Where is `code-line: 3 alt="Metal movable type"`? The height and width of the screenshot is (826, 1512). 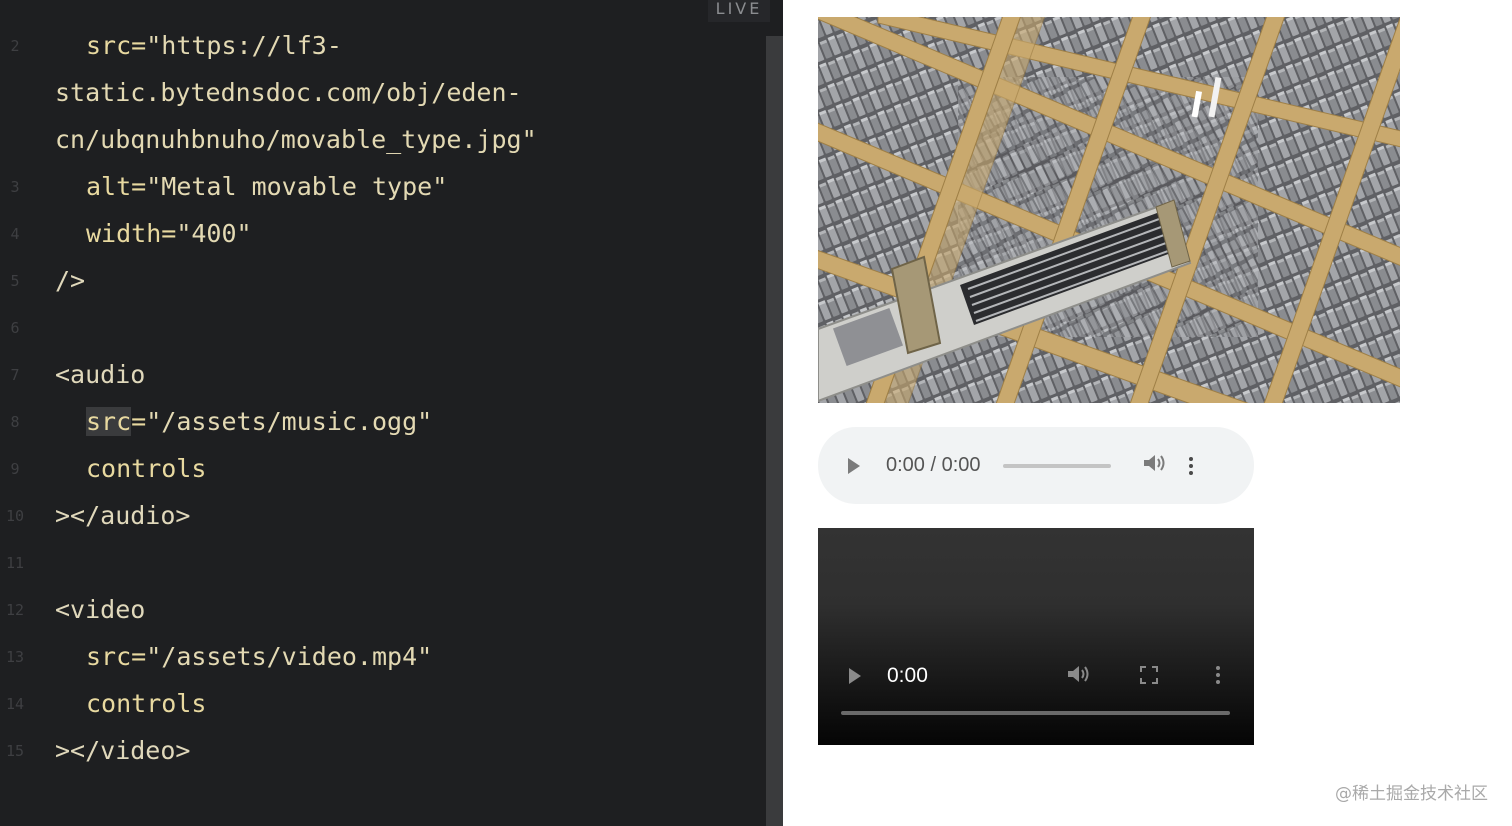 code-line: 3 alt="Metal movable type" is located at coordinates (380, 187).